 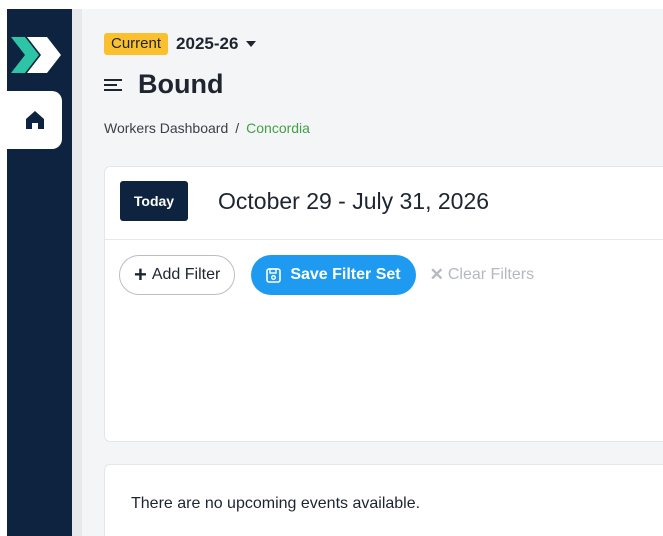 What do you see at coordinates (354, 201) in the screenshot?
I see `date-range-label: October 29 - July 31, 2026` at bounding box center [354, 201].